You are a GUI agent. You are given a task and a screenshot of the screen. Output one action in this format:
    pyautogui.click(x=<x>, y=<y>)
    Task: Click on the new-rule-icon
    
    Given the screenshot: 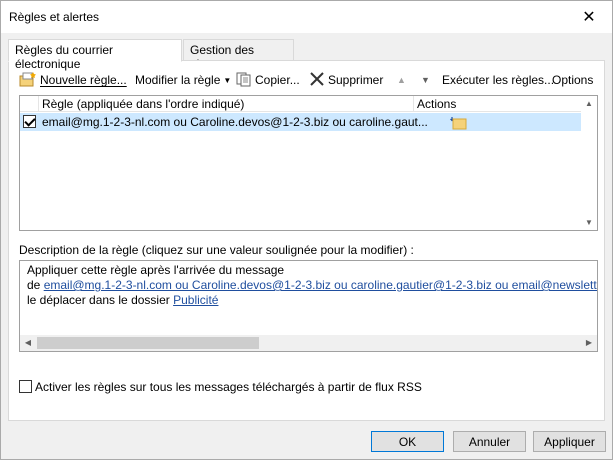 What is the action you would take?
    pyautogui.click(x=28, y=80)
    